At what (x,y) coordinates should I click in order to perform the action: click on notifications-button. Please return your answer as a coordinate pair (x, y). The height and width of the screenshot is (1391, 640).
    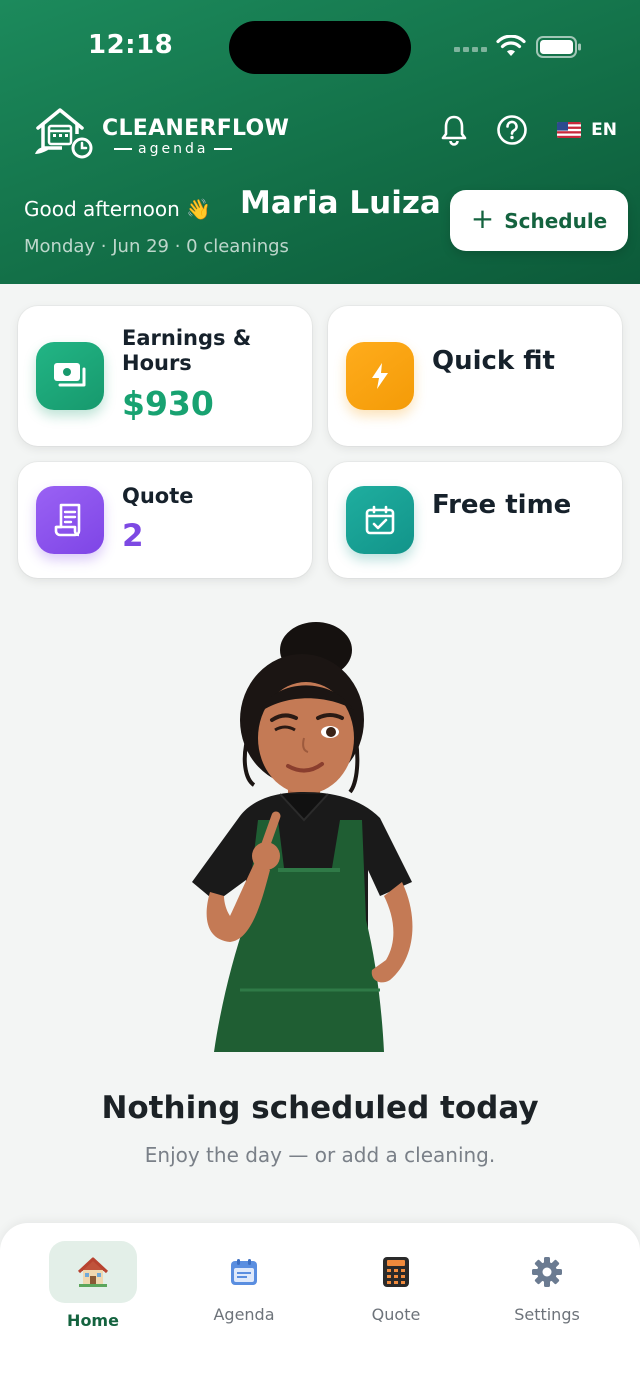
    Looking at the image, I should click on (454, 130).